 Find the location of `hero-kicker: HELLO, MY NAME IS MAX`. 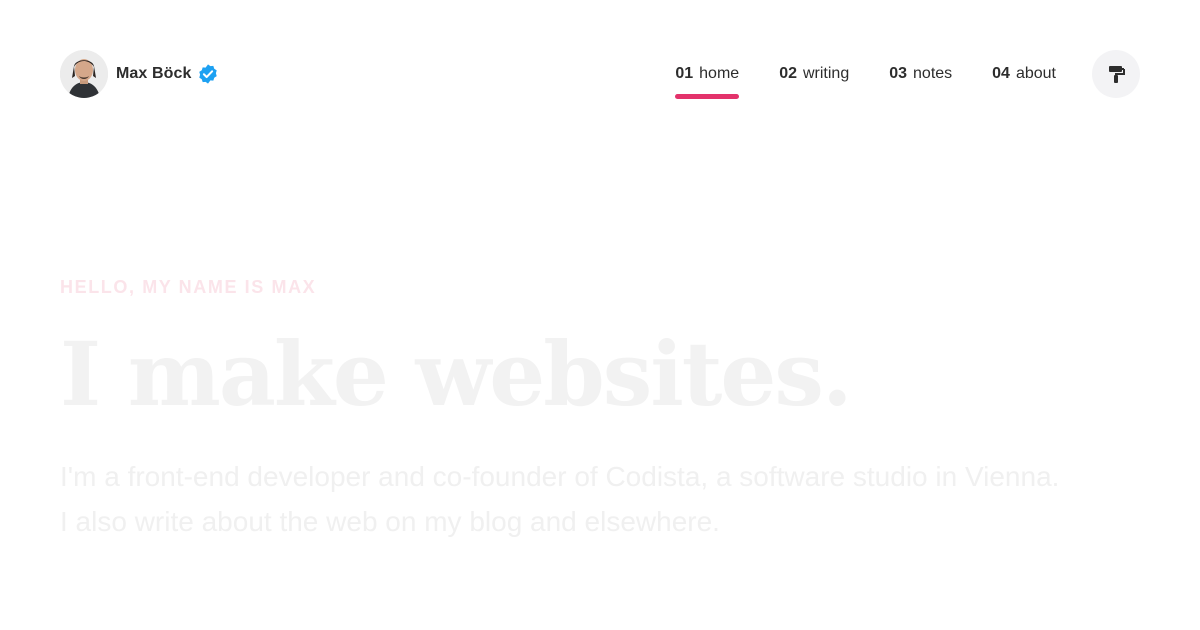

hero-kicker: HELLO, MY NAME IS MAX is located at coordinates (188, 287).